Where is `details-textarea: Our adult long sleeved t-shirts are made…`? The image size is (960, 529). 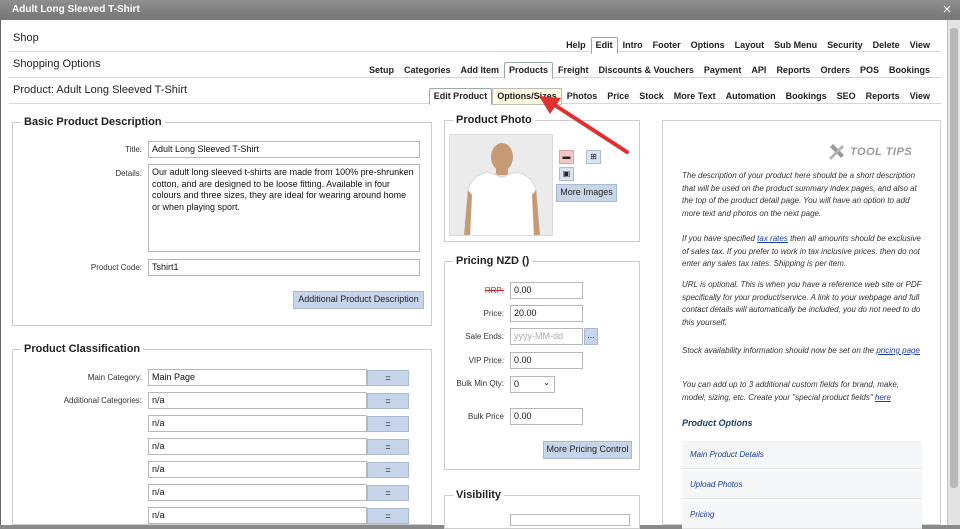 details-textarea: Our adult long sleeved t-shirts are made… is located at coordinates (284, 208).